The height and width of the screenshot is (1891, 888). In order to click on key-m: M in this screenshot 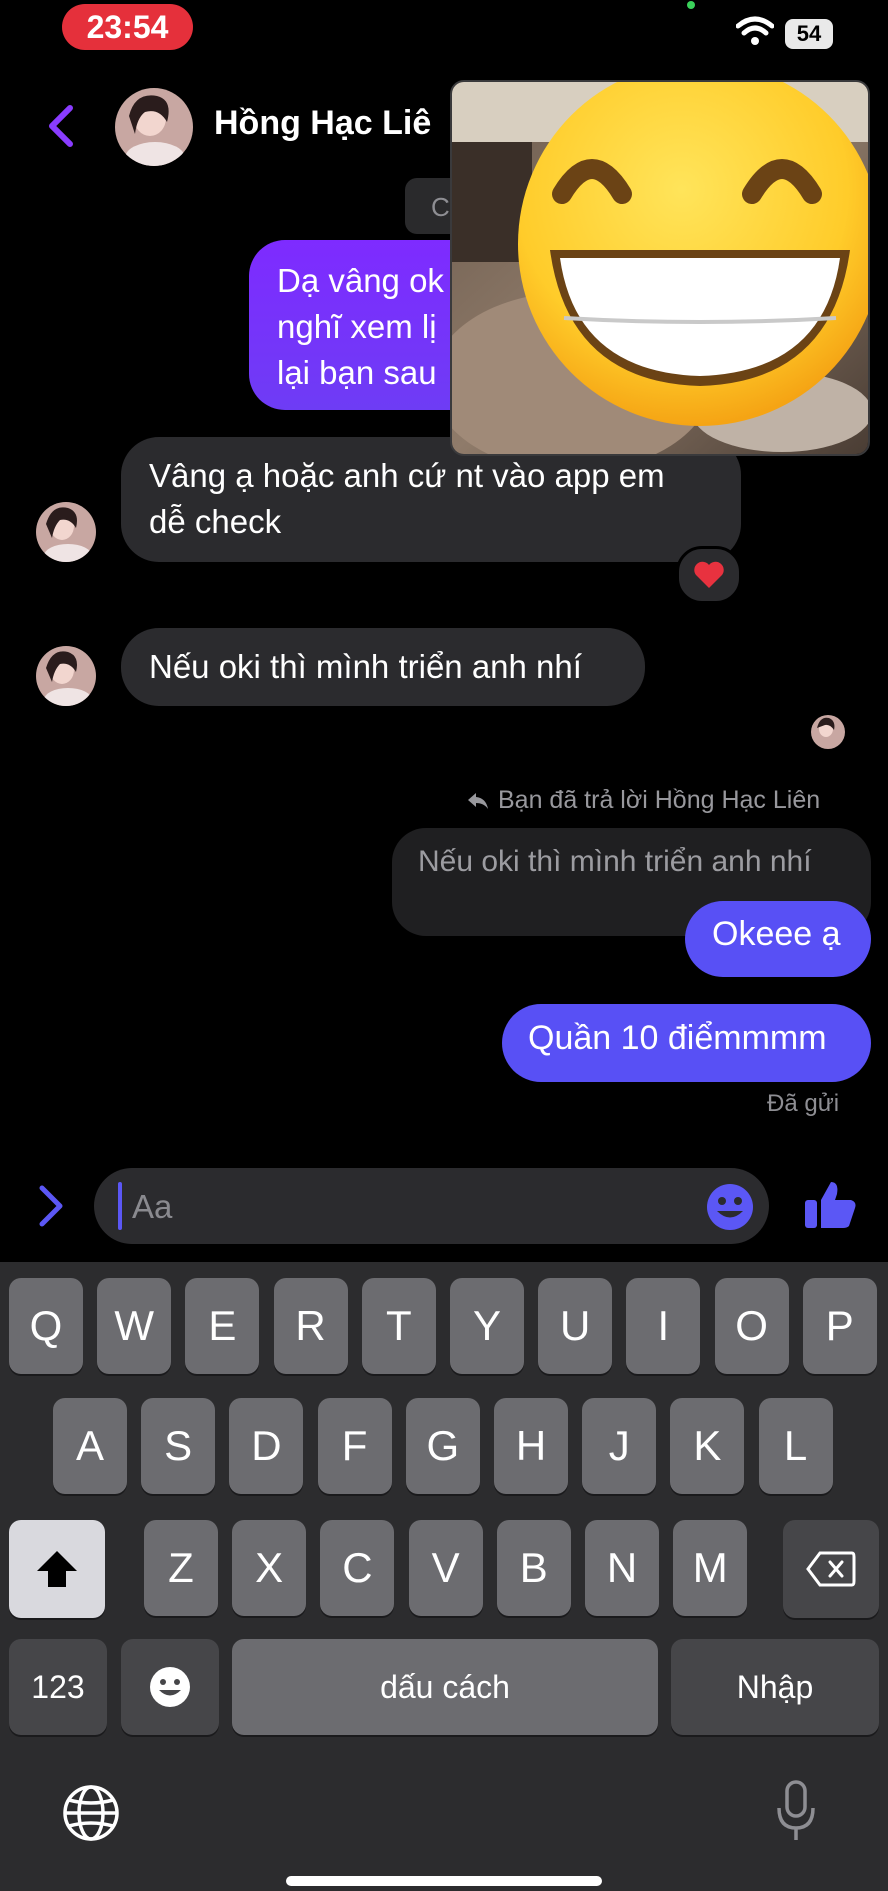, I will do `click(710, 1568)`.